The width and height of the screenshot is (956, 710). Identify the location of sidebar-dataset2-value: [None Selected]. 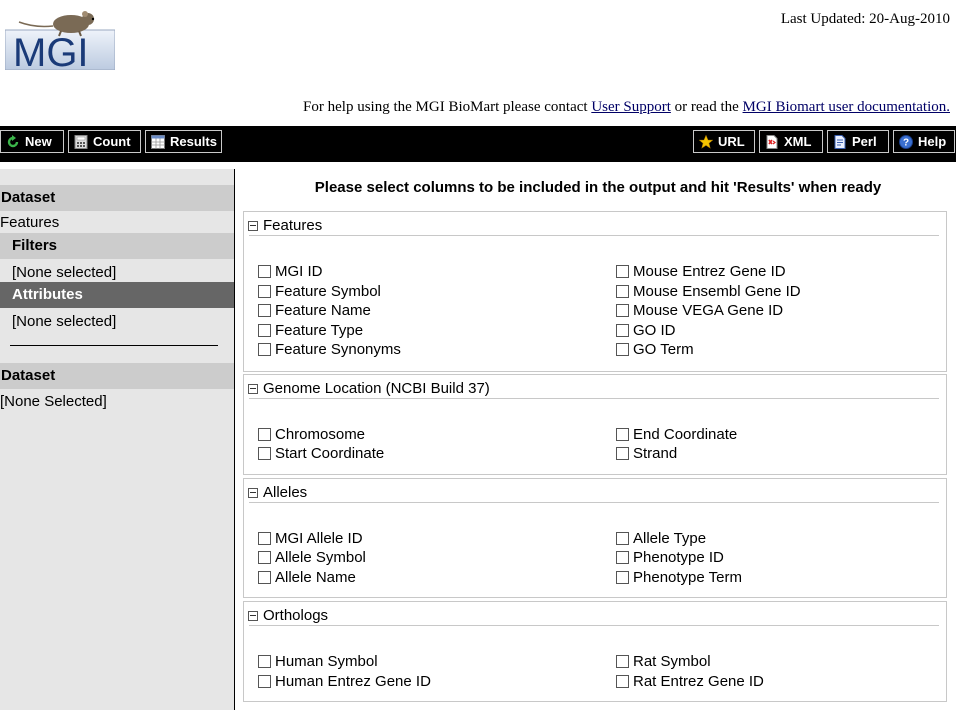
(53, 401).